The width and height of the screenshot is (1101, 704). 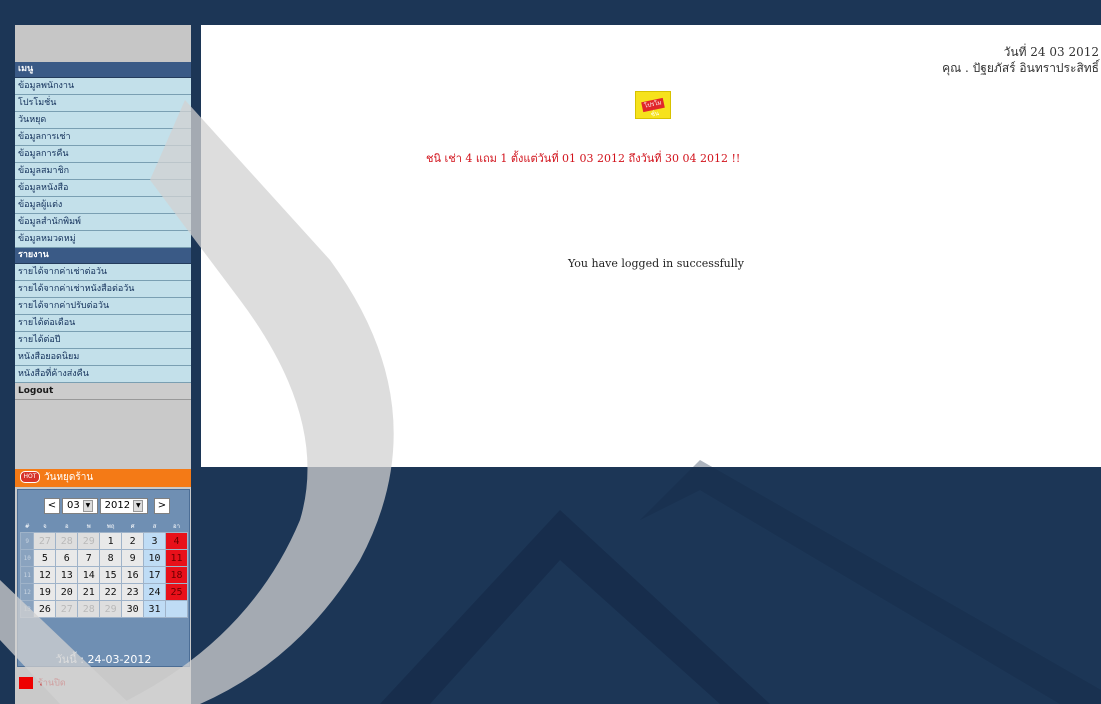 I want to click on closed-swatch-icon, so click(x=26, y=682).